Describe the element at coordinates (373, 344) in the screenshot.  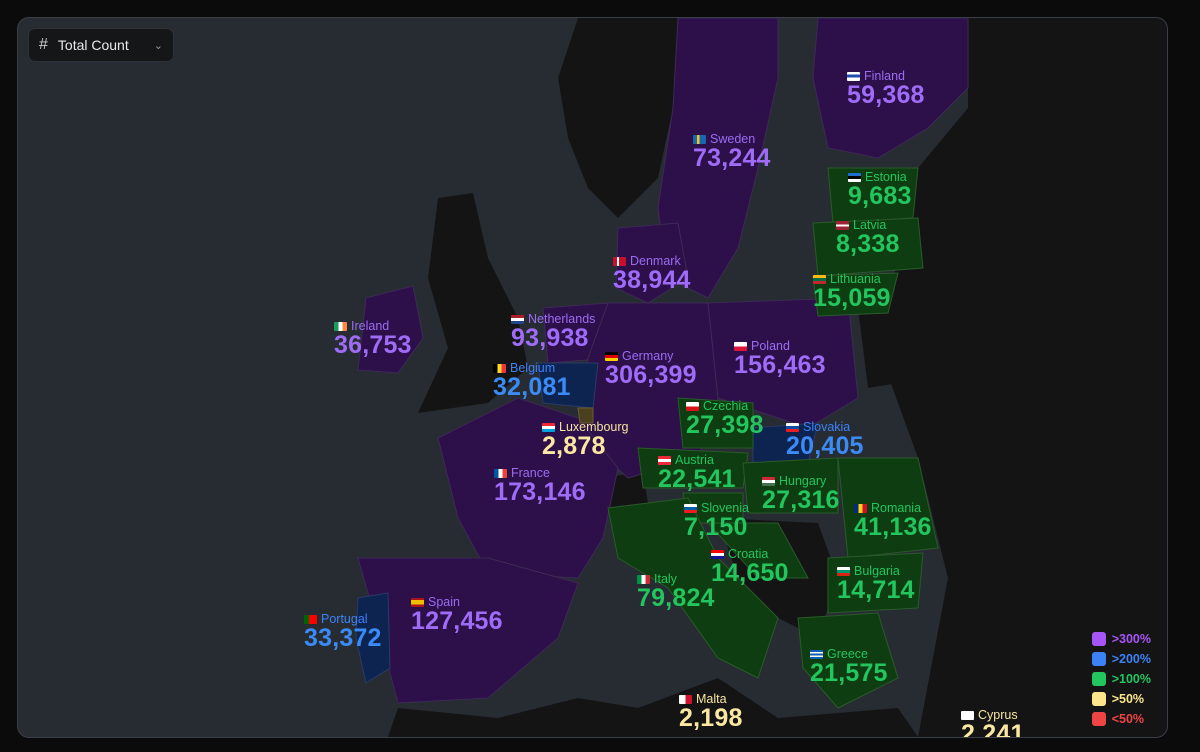
I see `label-ireland-value: 36,753` at that location.